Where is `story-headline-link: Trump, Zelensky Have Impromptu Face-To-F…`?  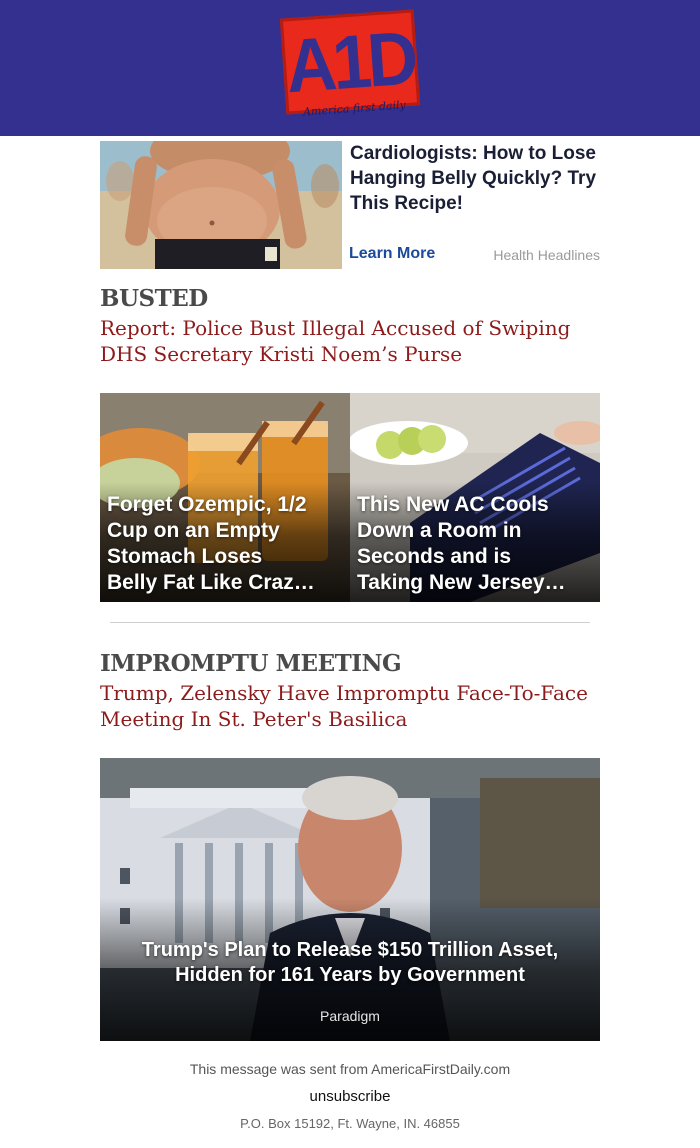
story-headline-link: Trump, Zelensky Have Impromptu Face-To-F… is located at coordinates (350, 706).